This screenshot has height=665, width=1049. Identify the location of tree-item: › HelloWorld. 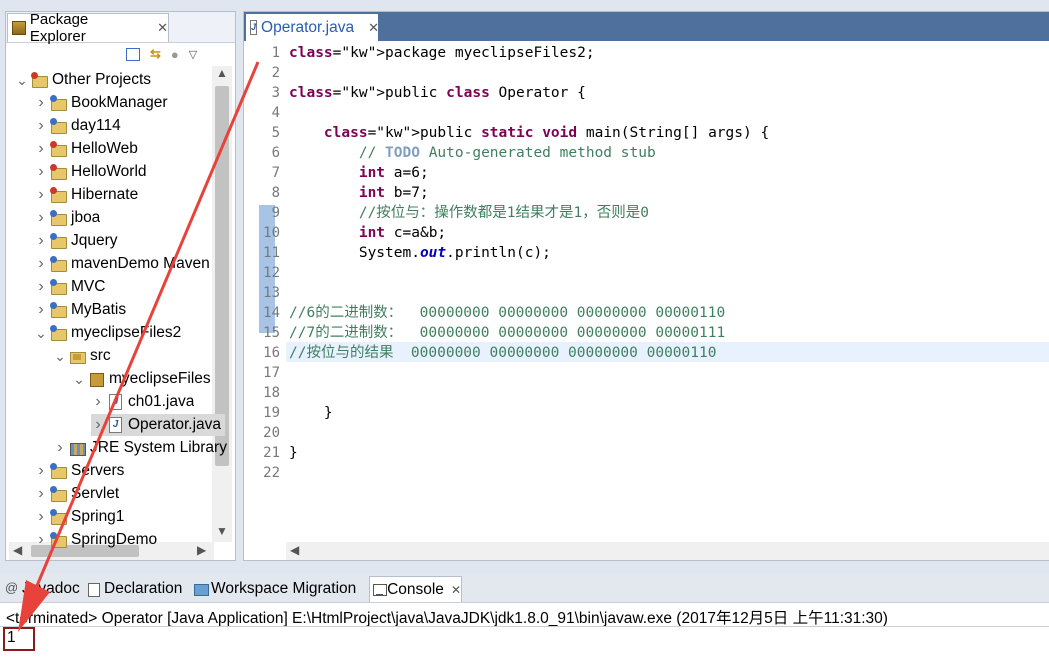
(90, 172).